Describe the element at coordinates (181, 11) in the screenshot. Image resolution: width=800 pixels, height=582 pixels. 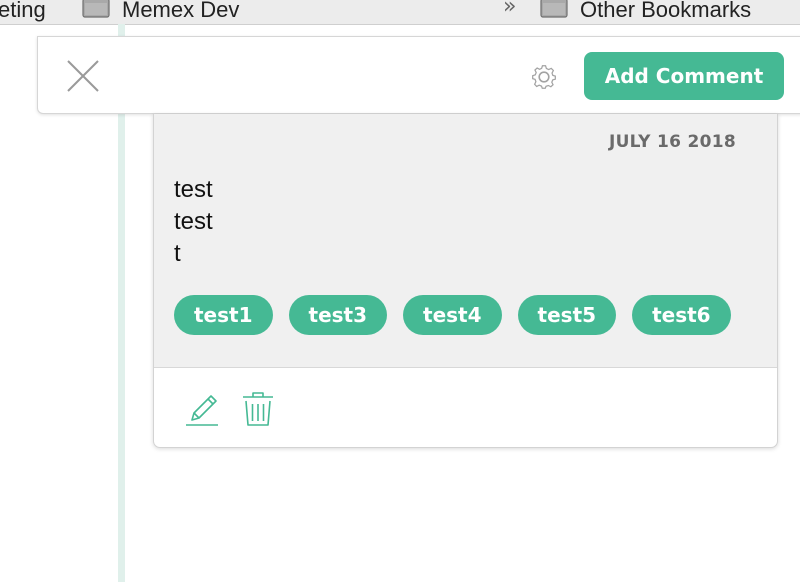
I see `bookmark-label: Memex Dev` at that location.